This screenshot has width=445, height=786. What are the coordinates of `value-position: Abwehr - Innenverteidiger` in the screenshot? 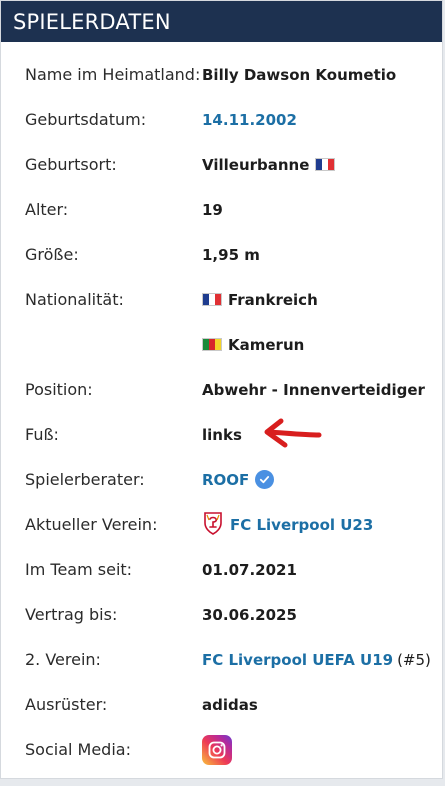 It's located at (313, 389).